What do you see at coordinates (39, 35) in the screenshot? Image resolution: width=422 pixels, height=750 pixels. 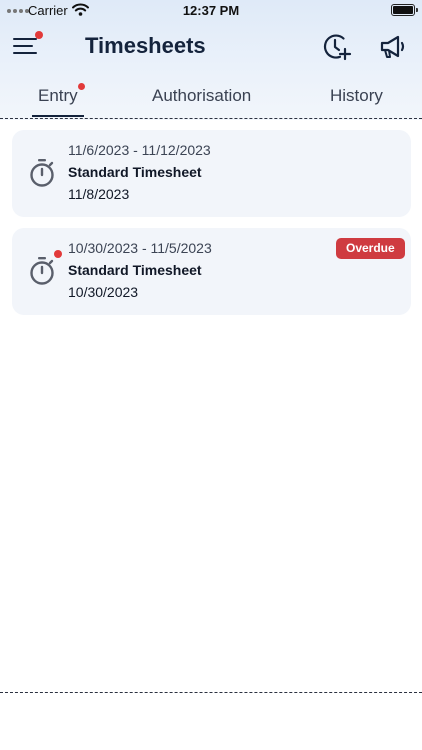 I see `menu-notification-dot` at bounding box center [39, 35].